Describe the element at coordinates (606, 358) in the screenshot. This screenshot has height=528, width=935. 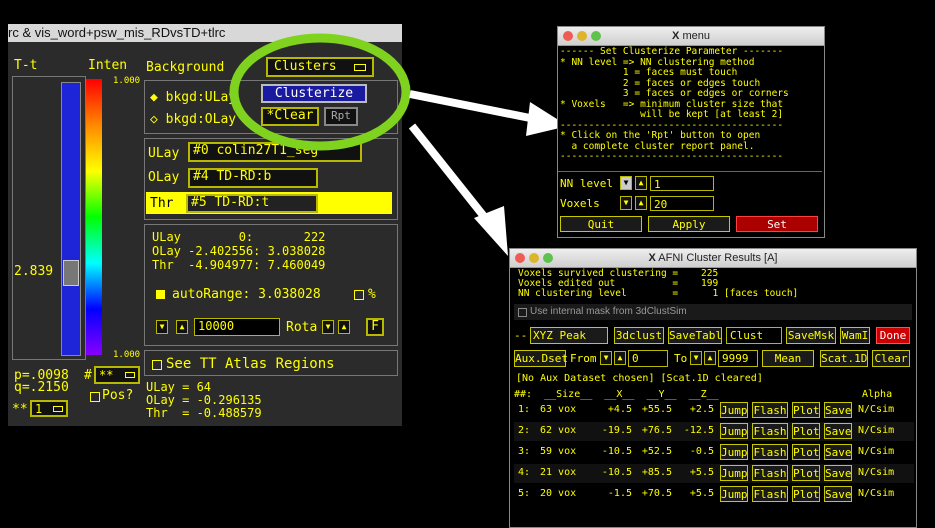
I see `from-down-icon: ▼` at that location.